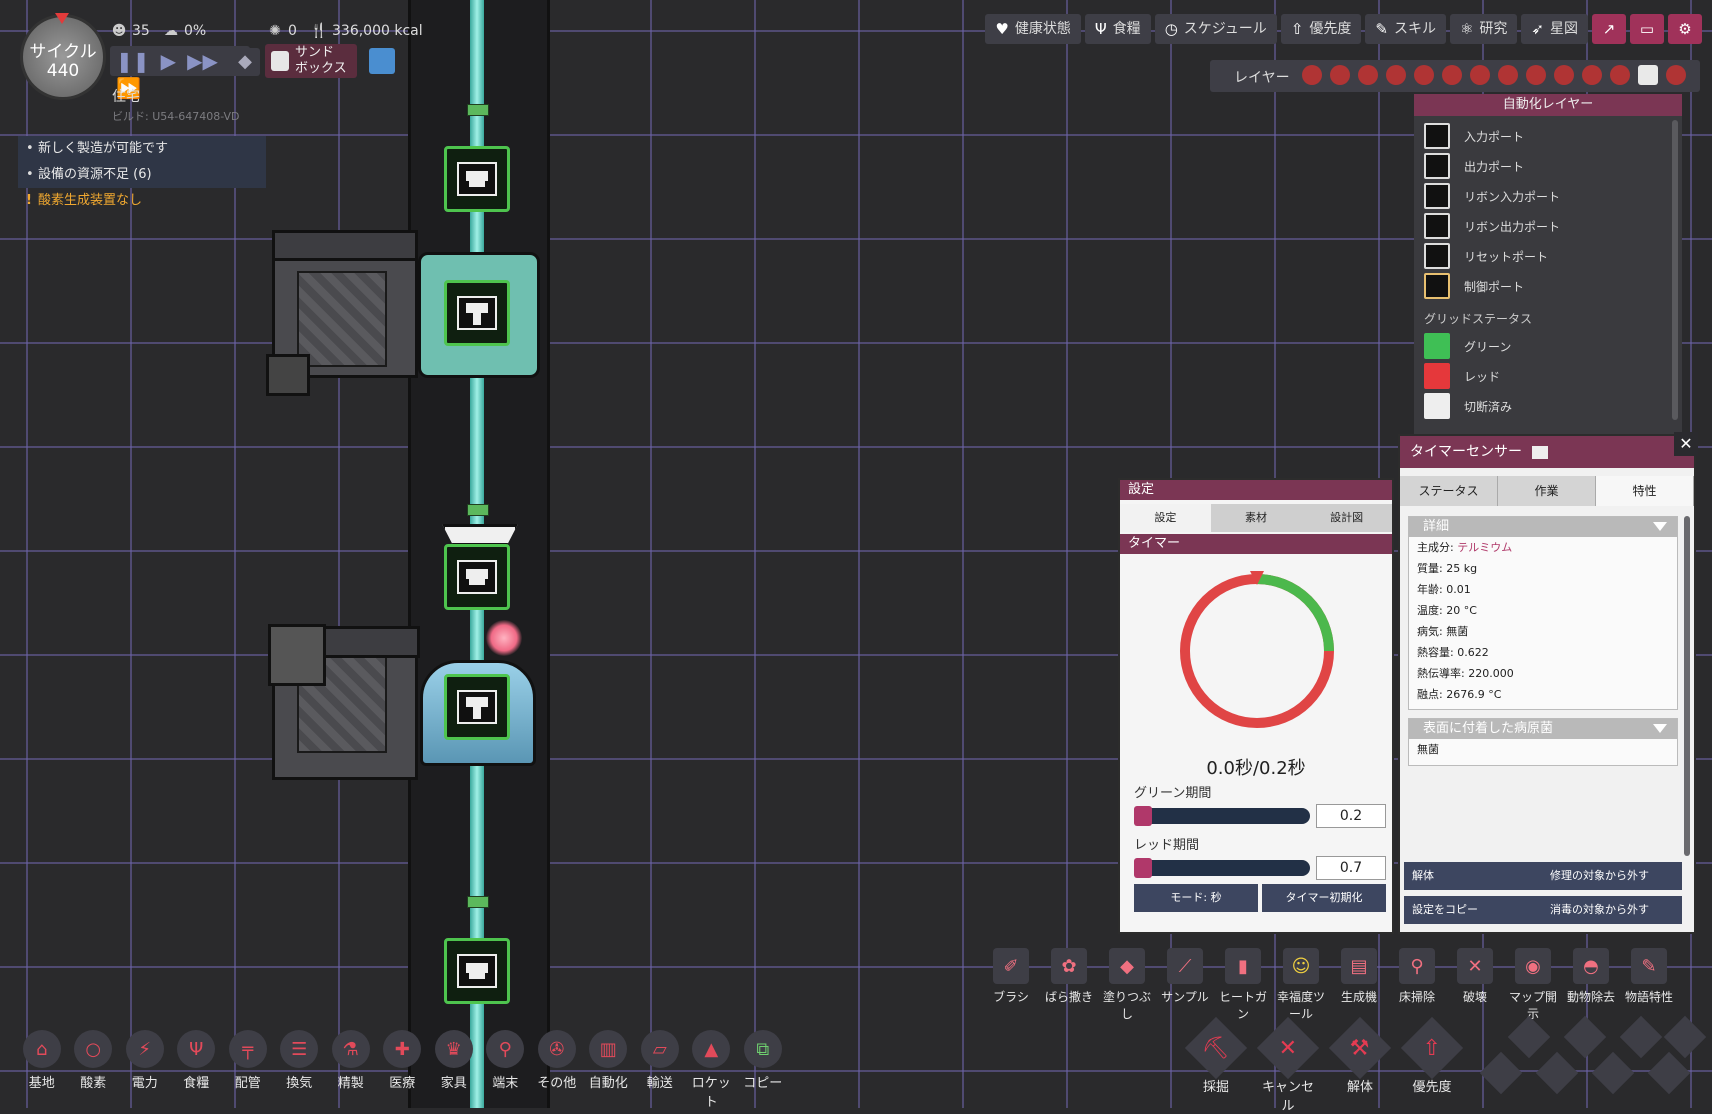 Image resolution: width=1712 pixels, height=1114 pixels. What do you see at coordinates (1543, 729) in the screenshot?
I see `germs-header: 表面に付着した病原菌` at bounding box center [1543, 729].